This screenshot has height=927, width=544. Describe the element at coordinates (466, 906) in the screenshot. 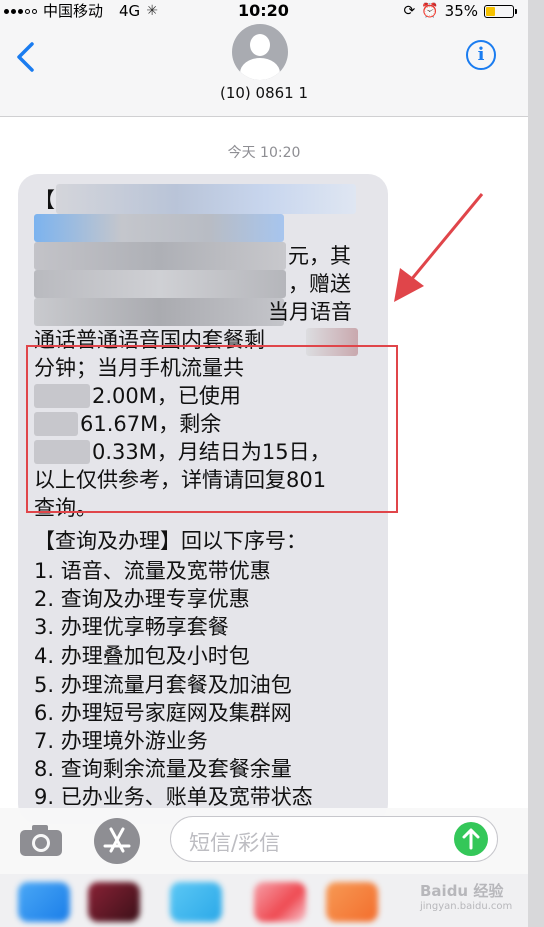

I see `watermark-url: jingyan.baidu.com` at that location.